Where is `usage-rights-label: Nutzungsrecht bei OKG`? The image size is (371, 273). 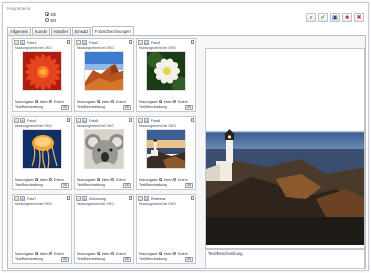
usage-rights-label: Nutzungsrecht bei OKG is located at coordinates (95, 48).